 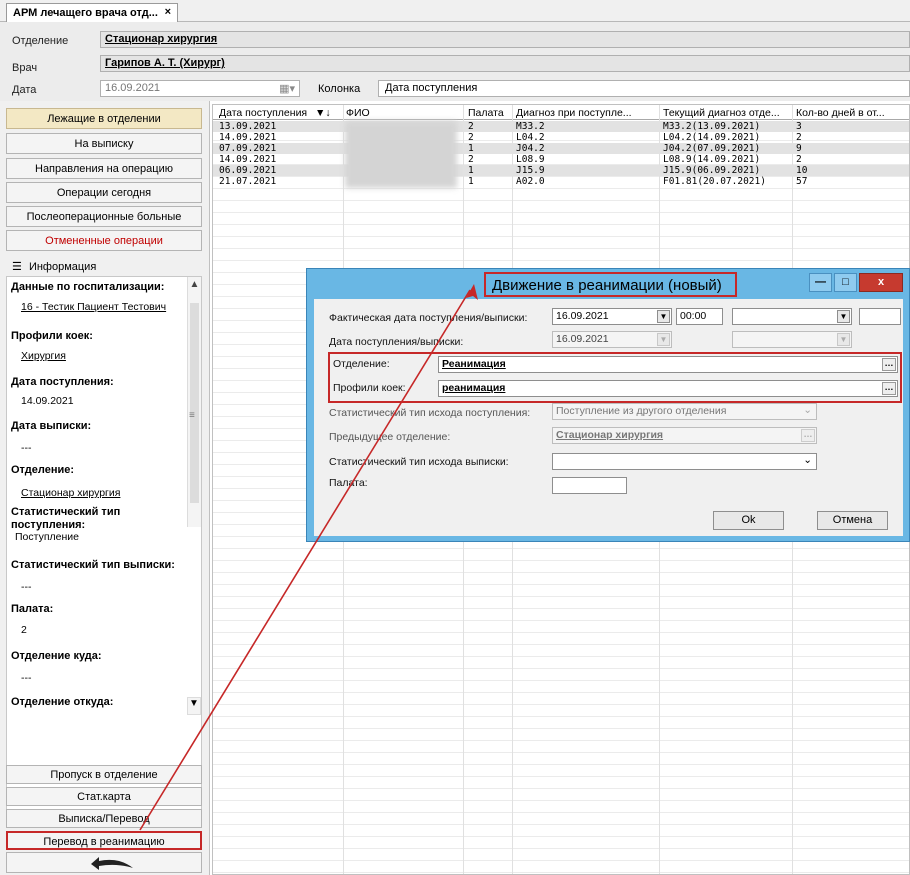 What do you see at coordinates (561, 181) in the screenshot?
I see `table-row: 21.07.2021 1 A02.0 F01.81(20.07.2021) 57` at bounding box center [561, 181].